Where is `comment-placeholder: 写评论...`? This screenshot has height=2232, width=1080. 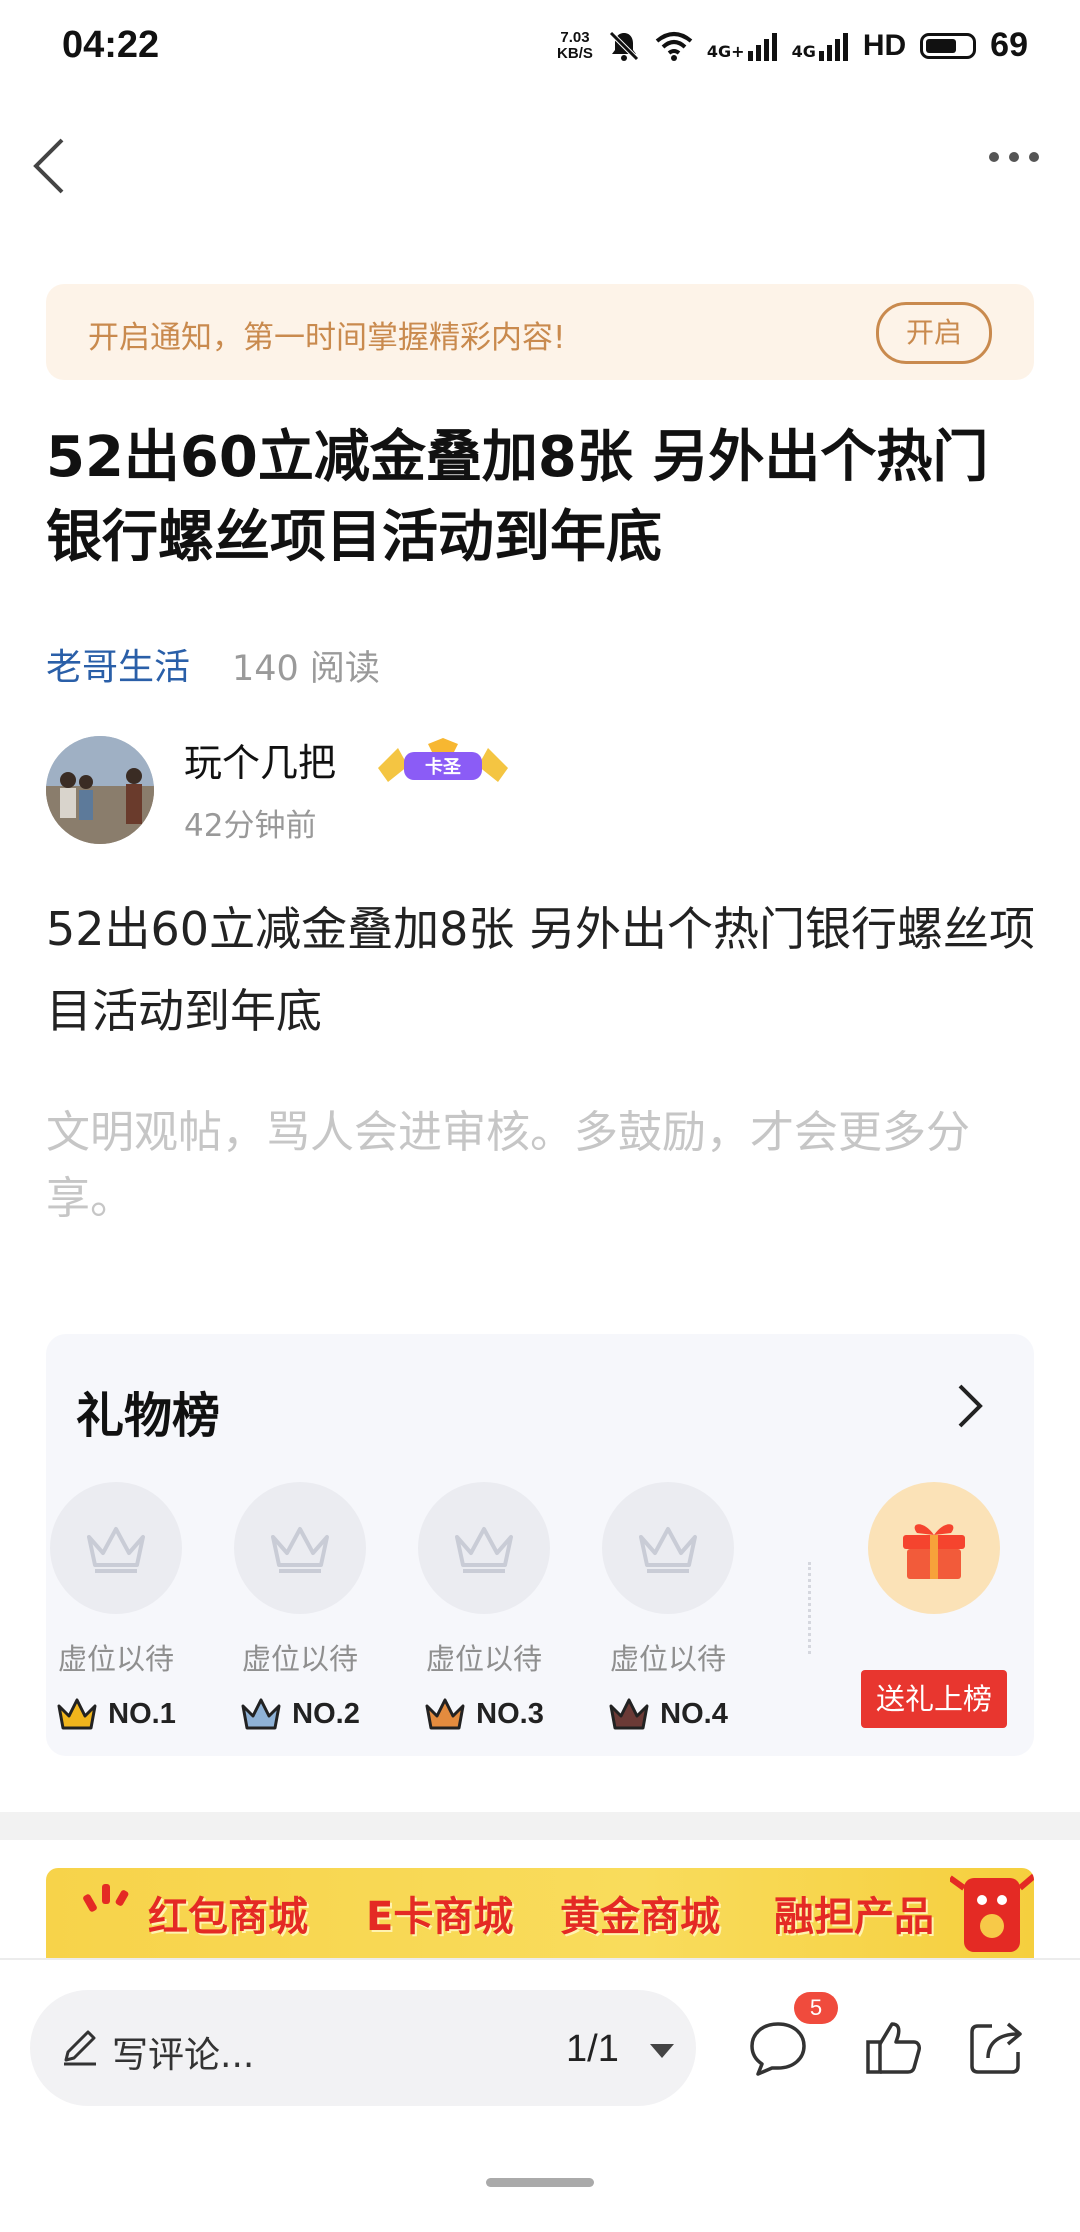 comment-placeholder: 写评论... is located at coordinates (183, 2055).